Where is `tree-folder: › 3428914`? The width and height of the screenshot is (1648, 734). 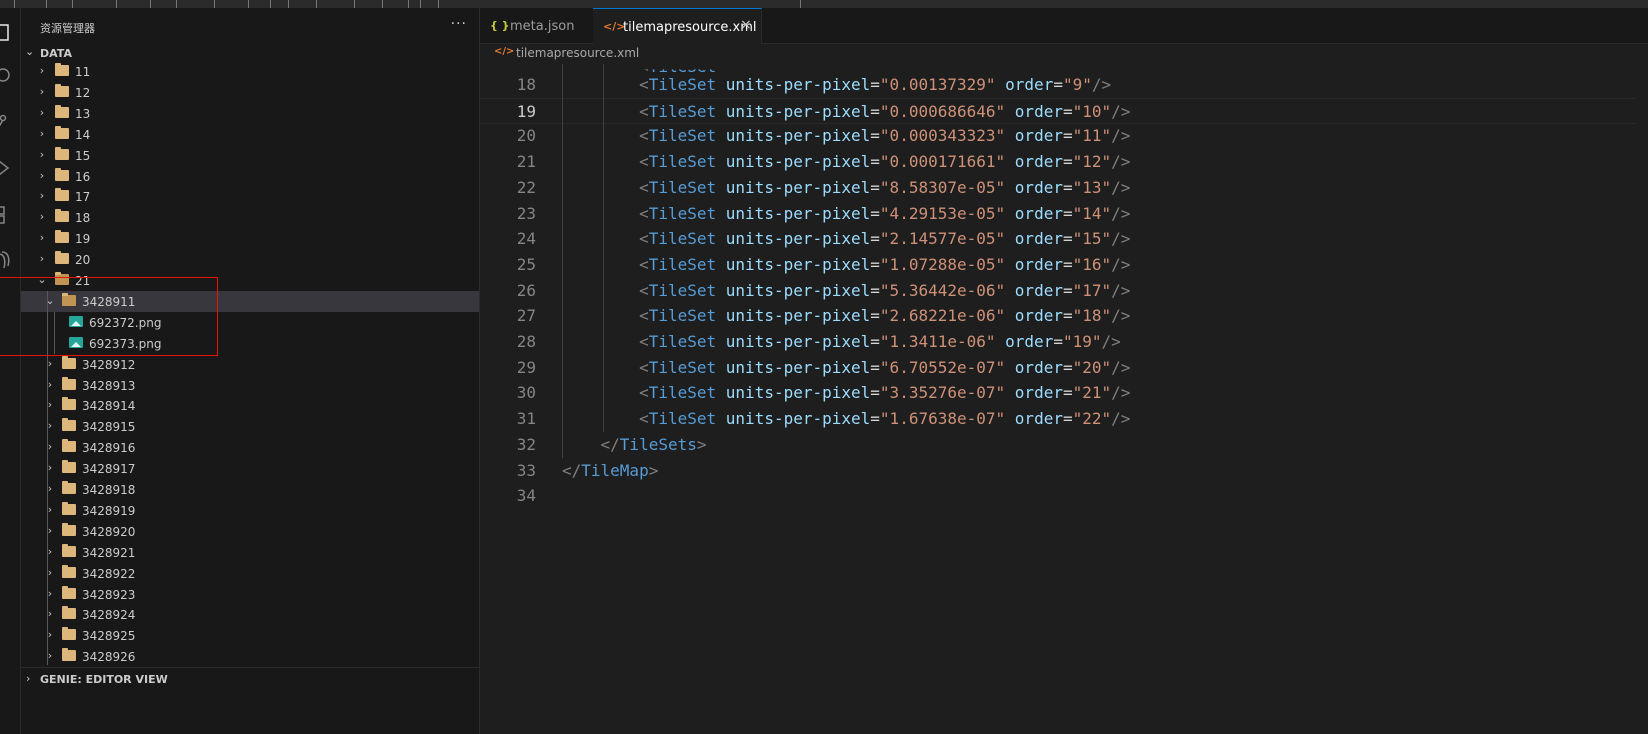 tree-folder: › 3428914 is located at coordinates (250, 405).